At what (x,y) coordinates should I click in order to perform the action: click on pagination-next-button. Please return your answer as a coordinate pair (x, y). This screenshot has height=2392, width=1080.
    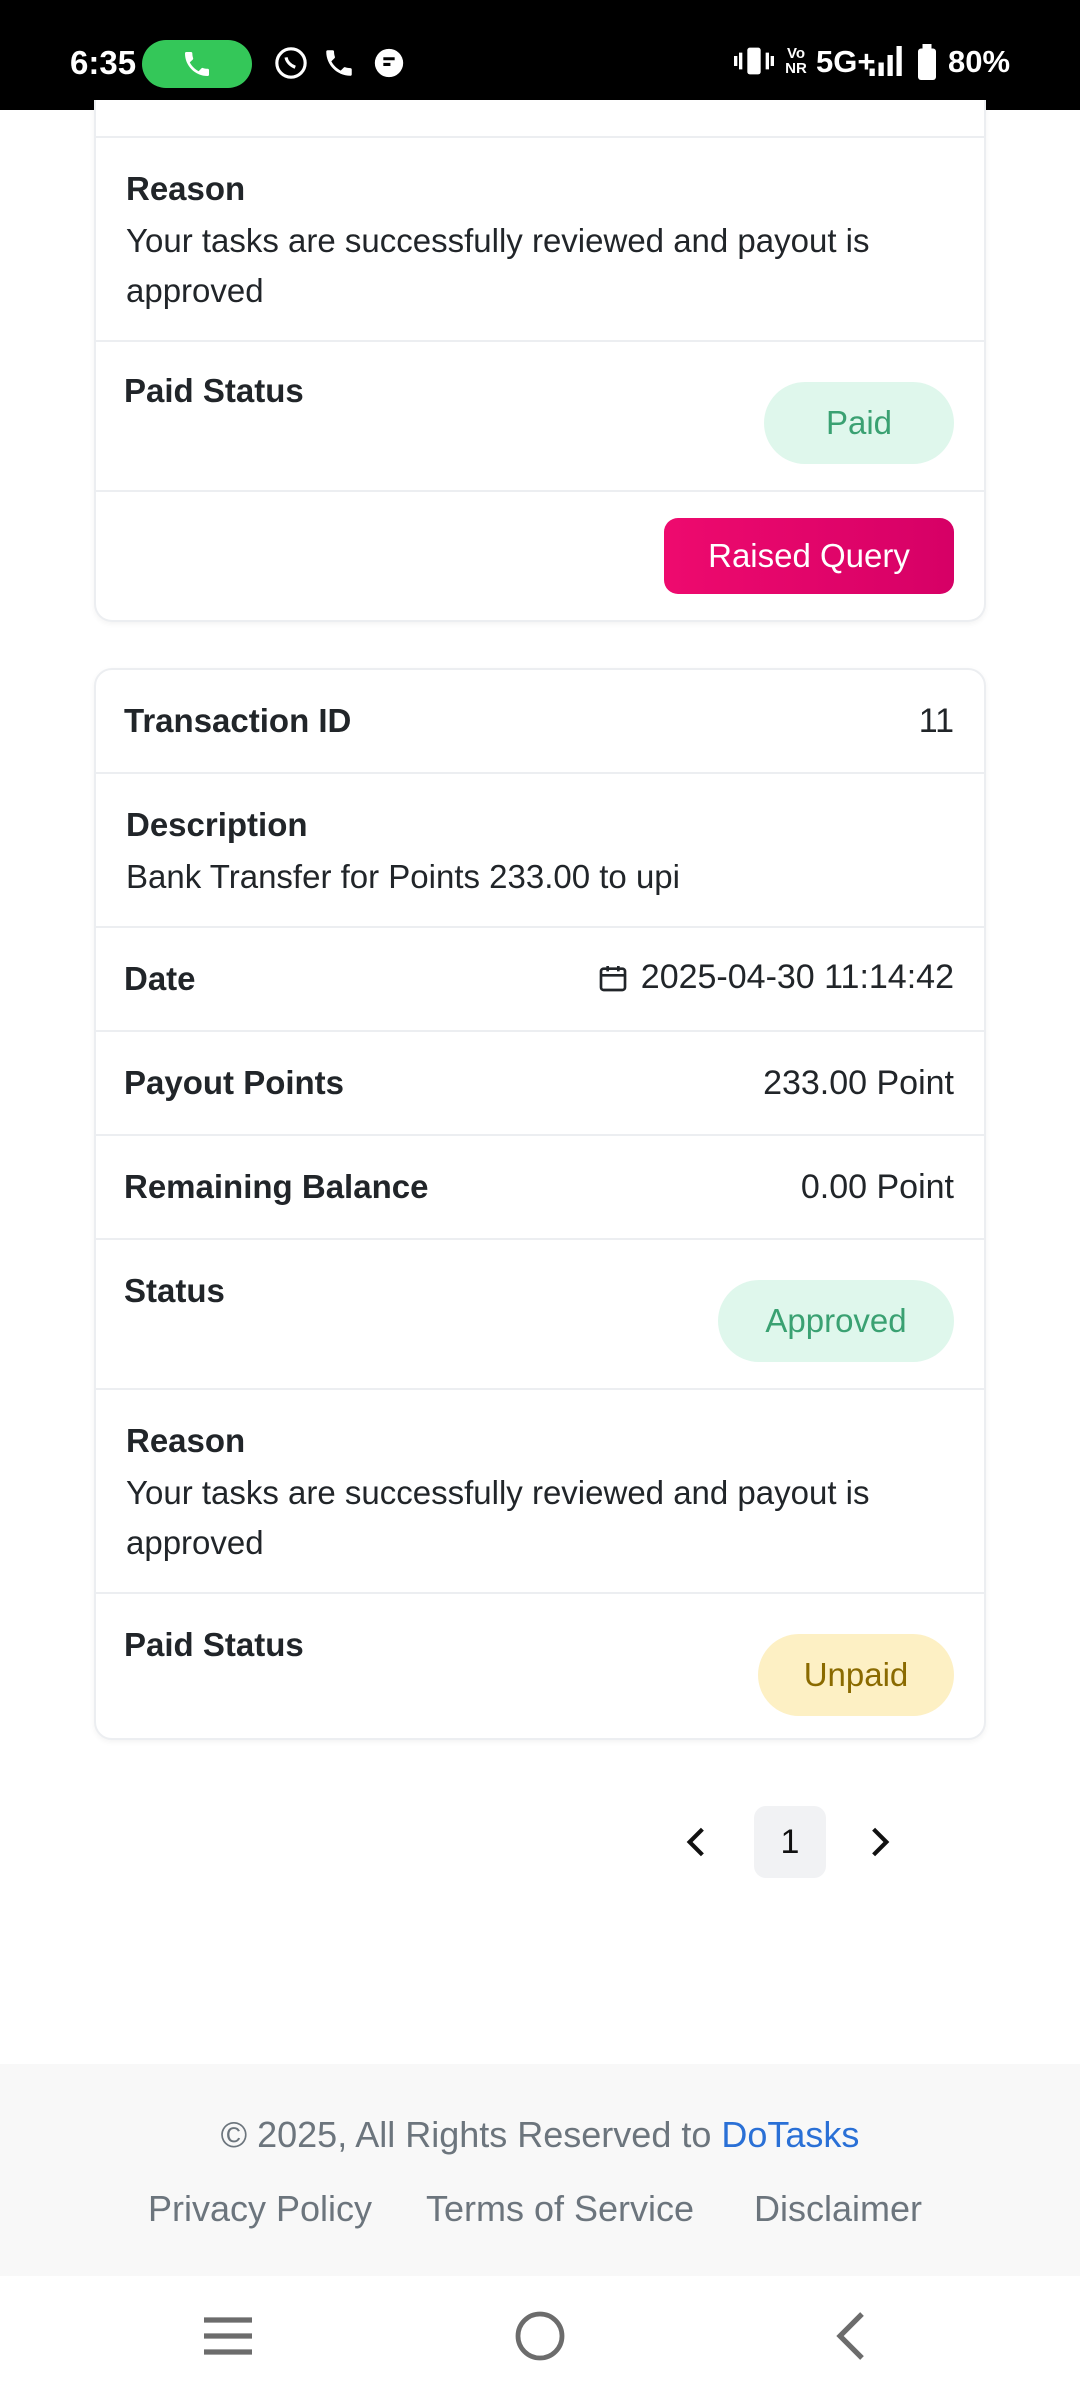
    Looking at the image, I should click on (880, 1842).